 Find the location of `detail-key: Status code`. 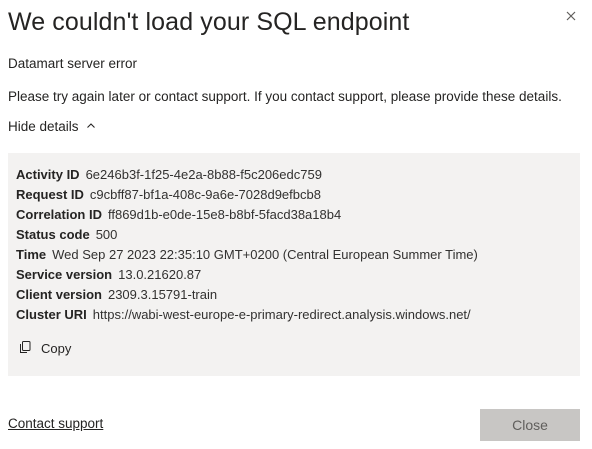

detail-key: Status code is located at coordinates (53, 234).